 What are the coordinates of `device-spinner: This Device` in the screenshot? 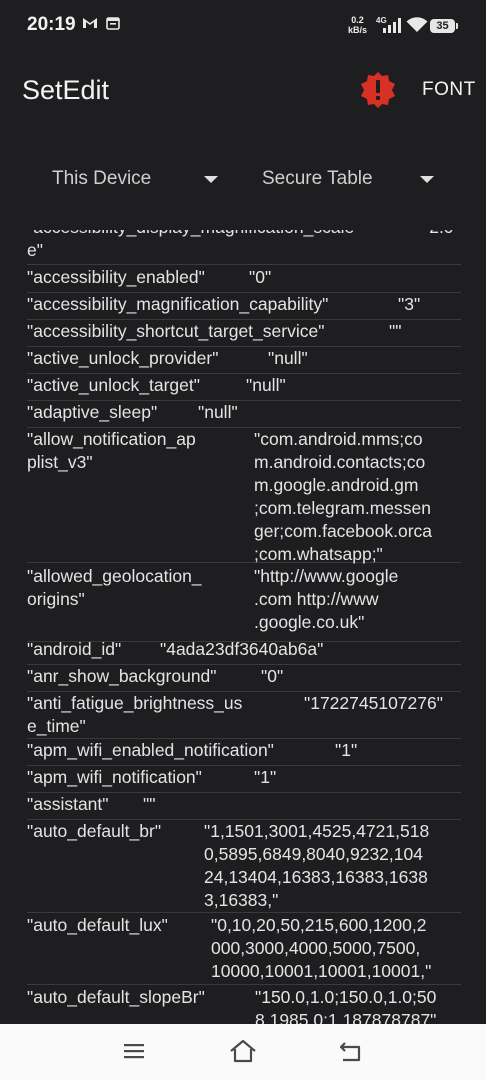 It's located at (137, 183).